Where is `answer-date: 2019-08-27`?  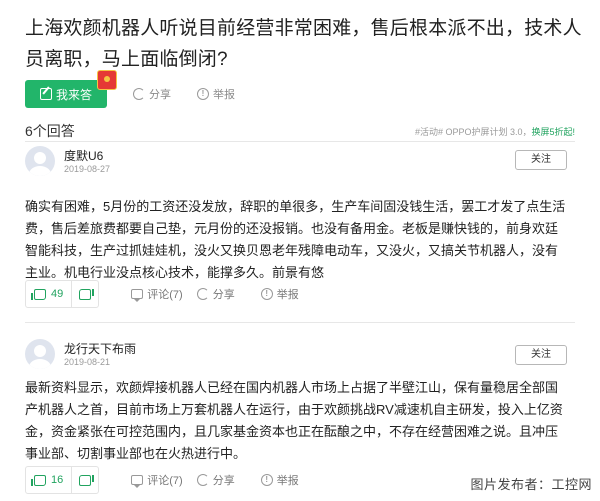 answer-date: 2019-08-27 is located at coordinates (87, 169).